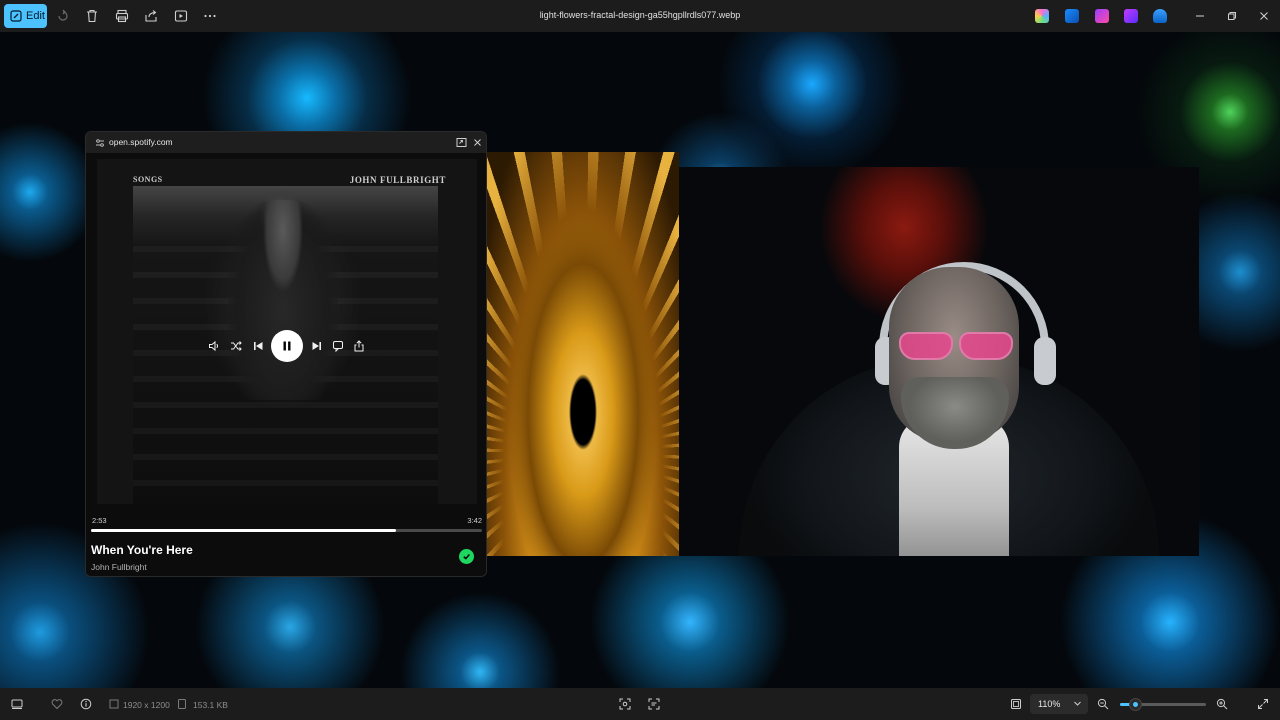  I want to click on copilot-icon, so click(1042, 16).